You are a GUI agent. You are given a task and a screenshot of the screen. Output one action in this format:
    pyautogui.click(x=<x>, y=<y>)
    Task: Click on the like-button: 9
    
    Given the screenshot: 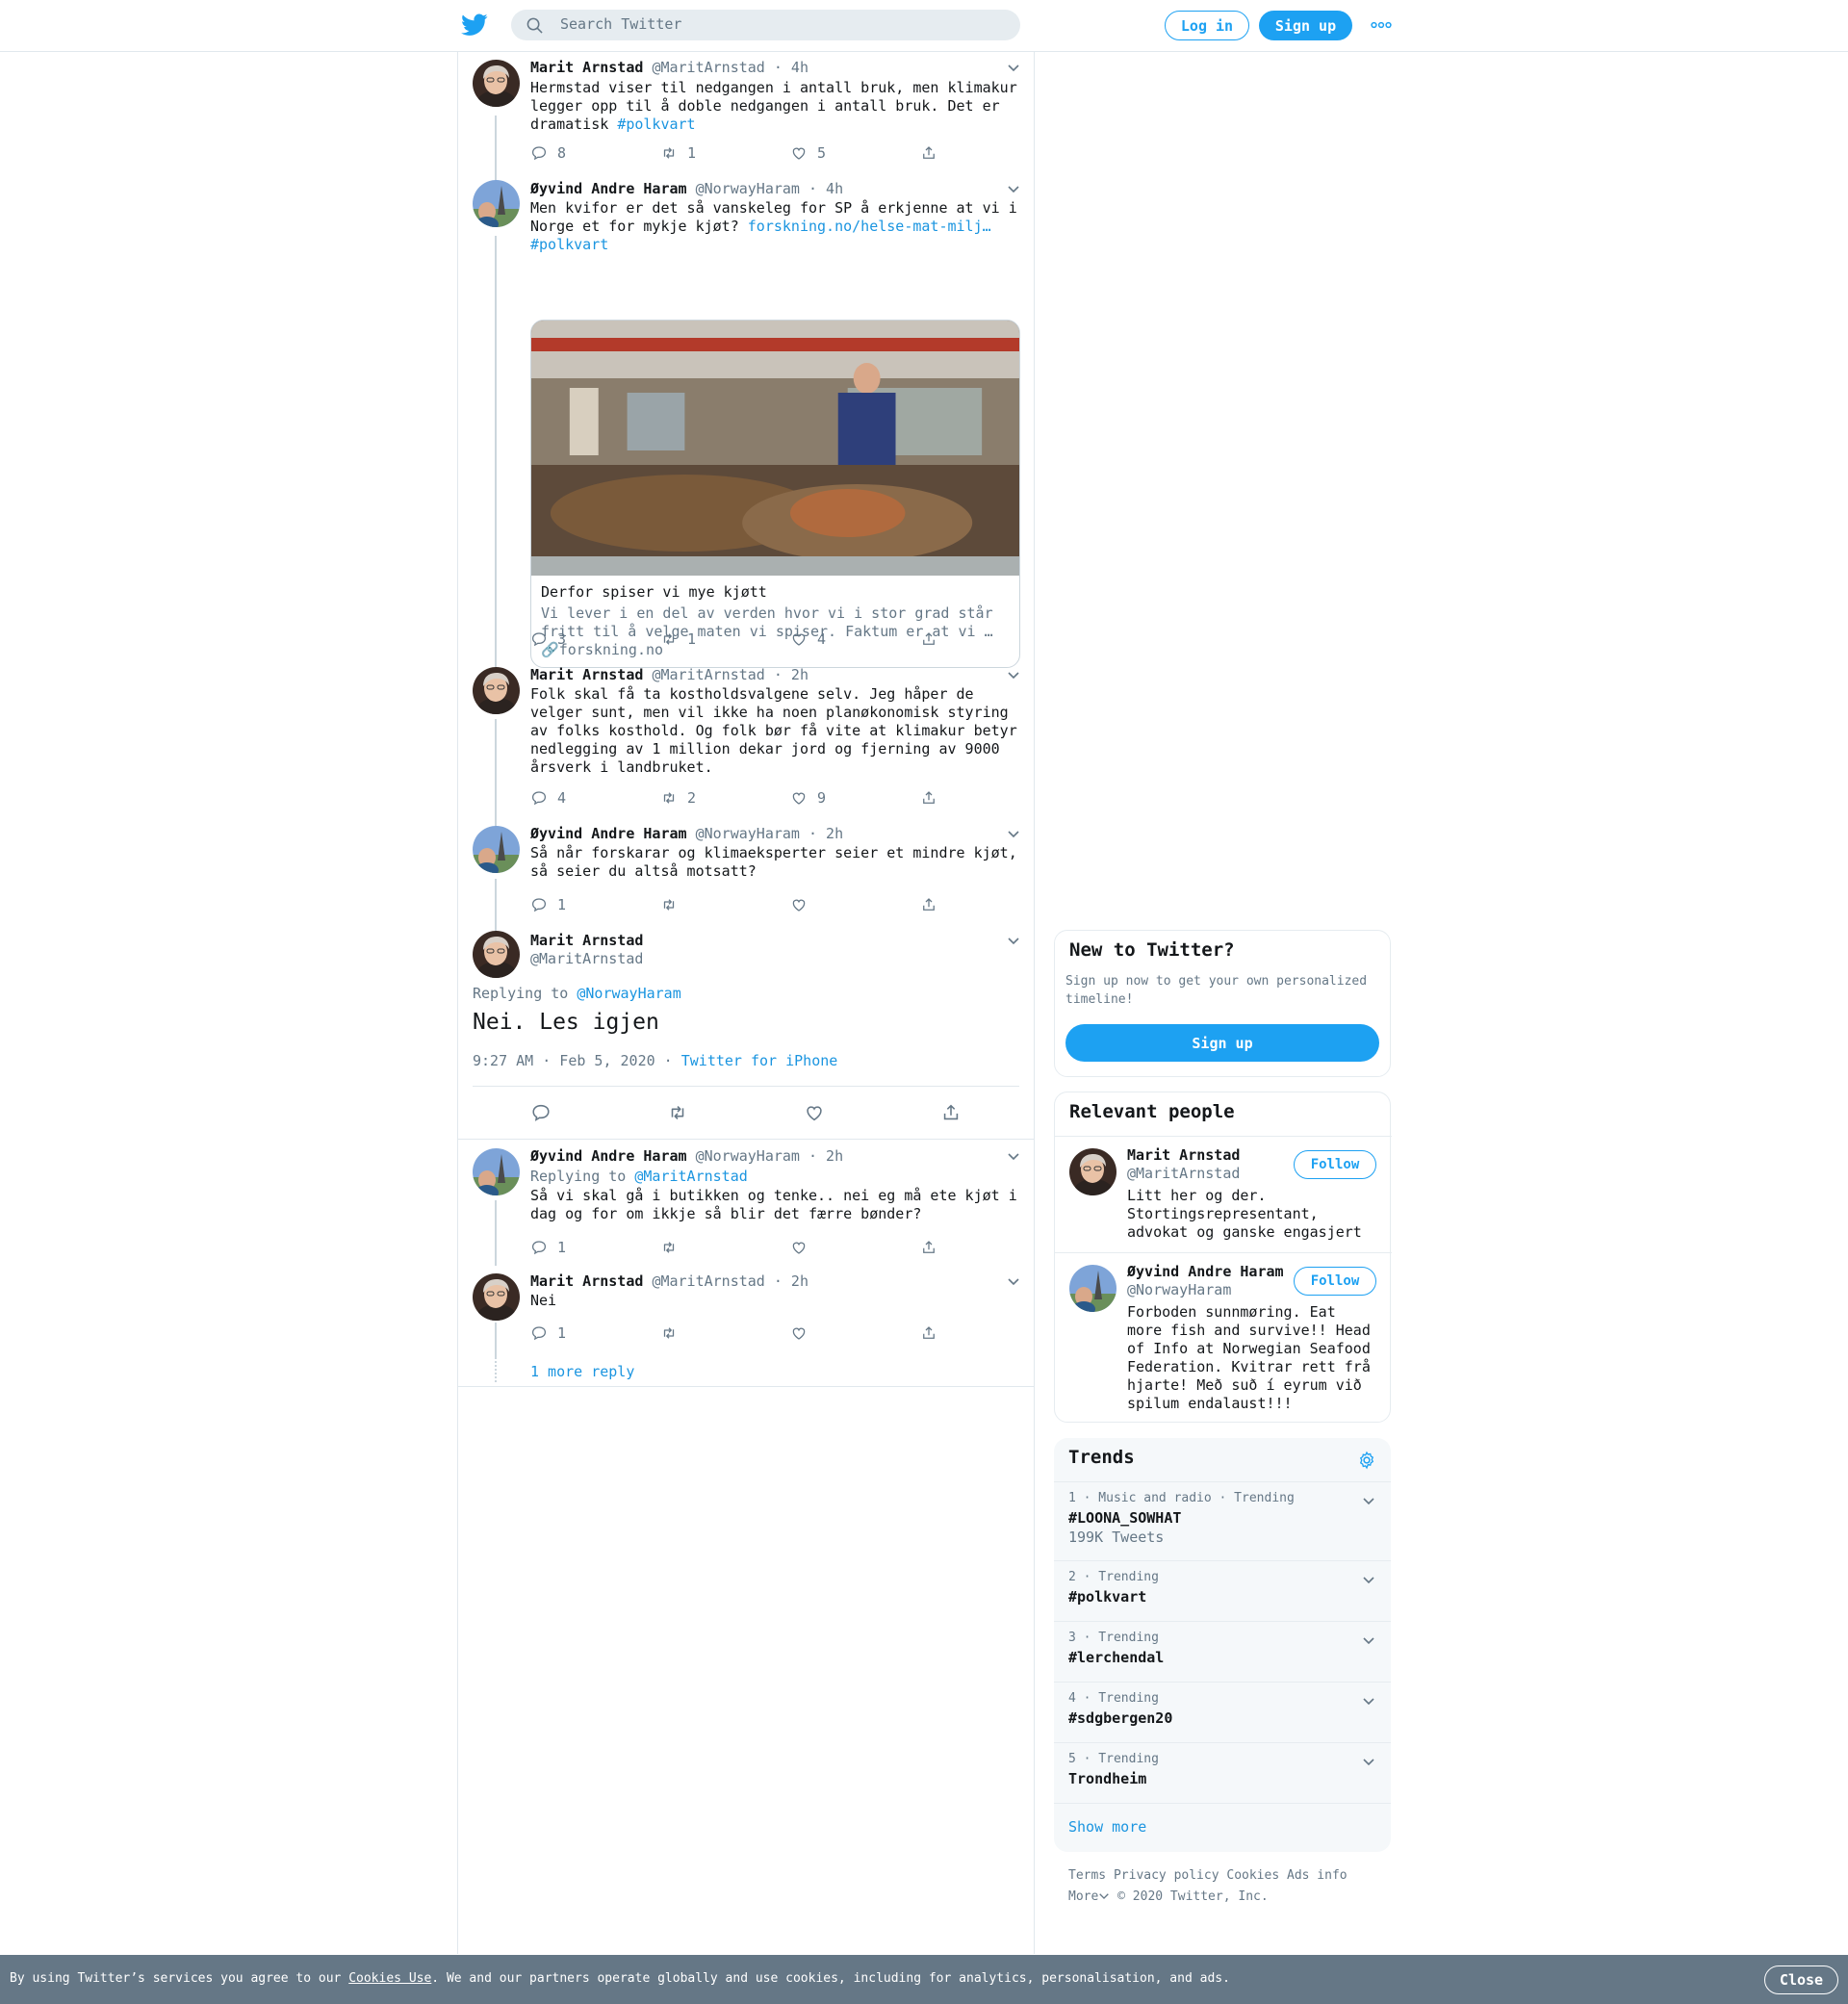 What is the action you would take?
    pyautogui.click(x=808, y=798)
    